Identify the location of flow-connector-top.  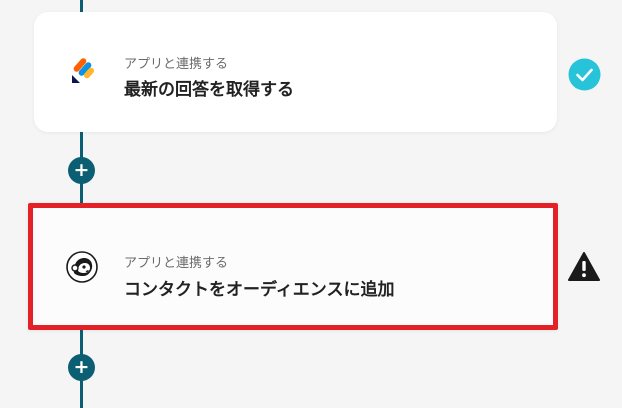
(81, 6).